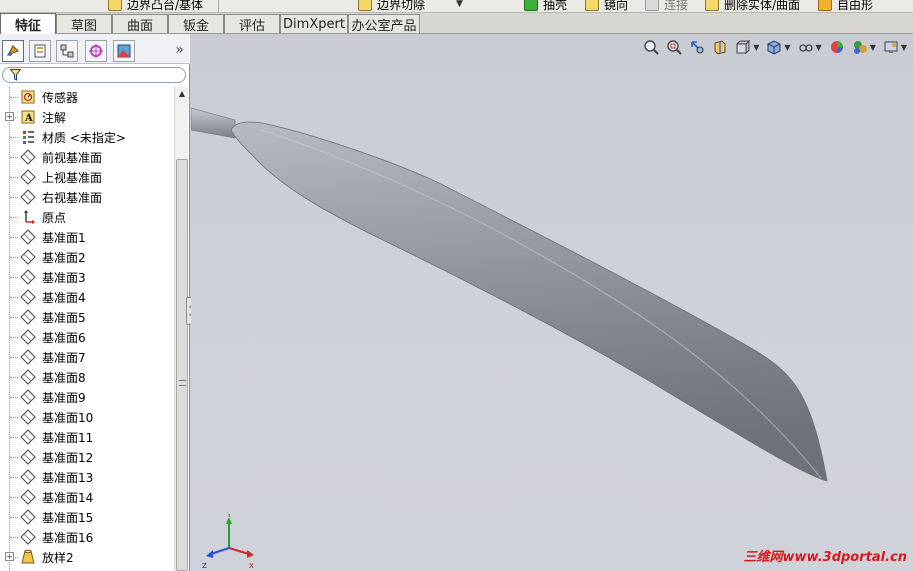  Describe the element at coordinates (182, 365) in the screenshot. I see `scrollbar-thumb` at that location.